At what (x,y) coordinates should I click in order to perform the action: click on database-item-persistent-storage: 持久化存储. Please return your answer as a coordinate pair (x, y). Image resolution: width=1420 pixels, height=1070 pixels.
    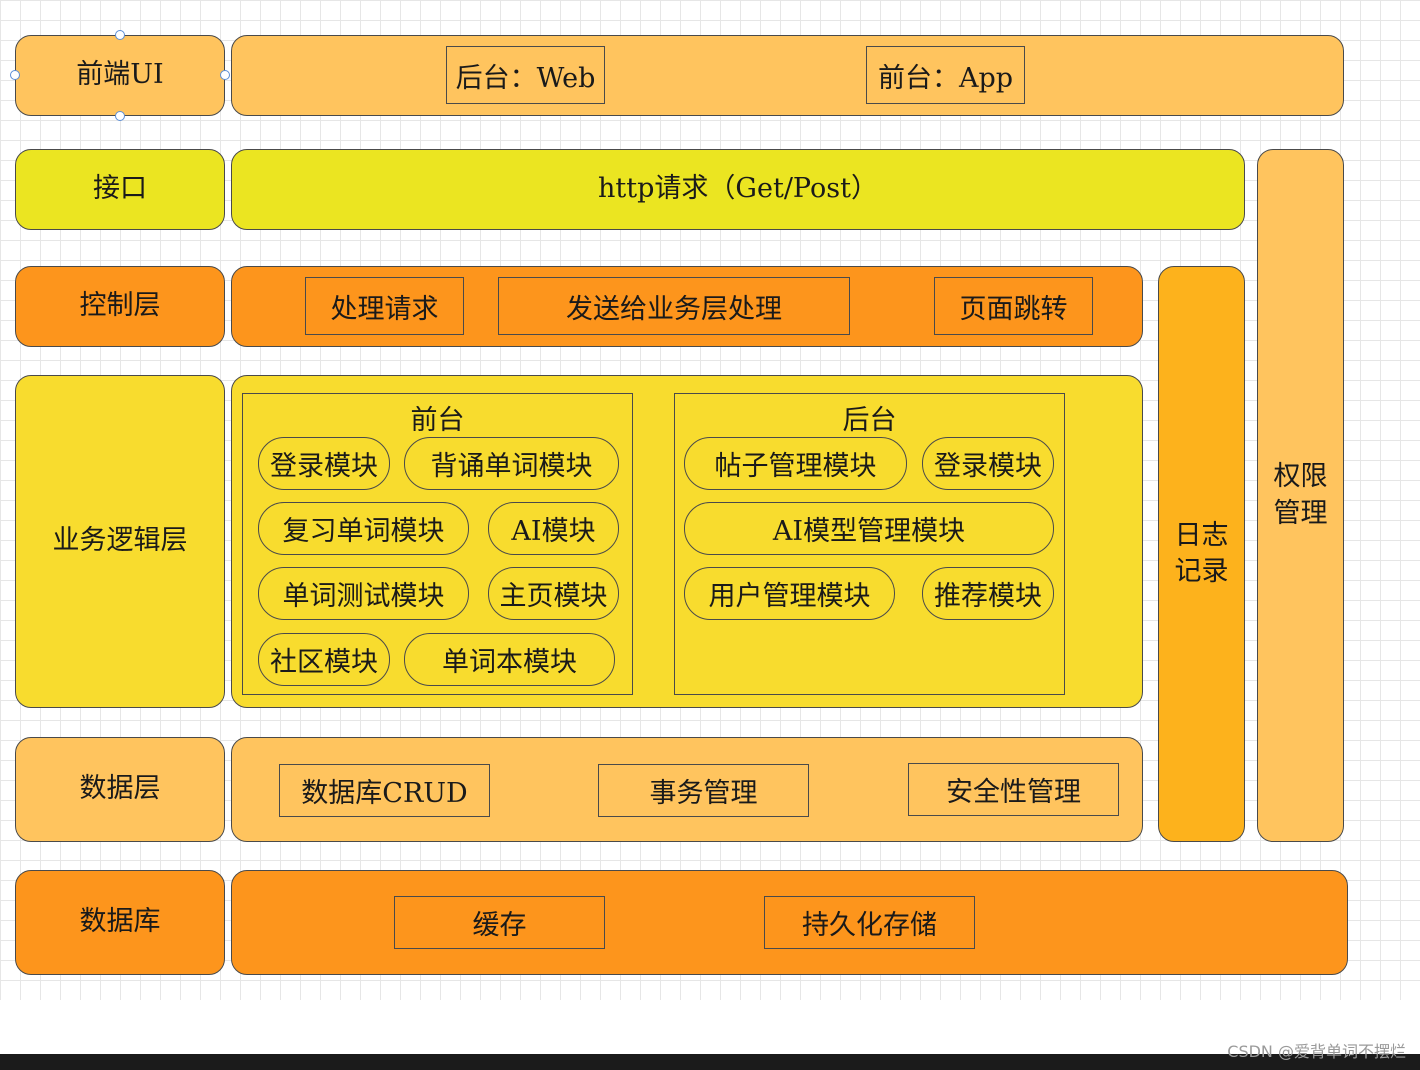
    Looking at the image, I should click on (869, 922).